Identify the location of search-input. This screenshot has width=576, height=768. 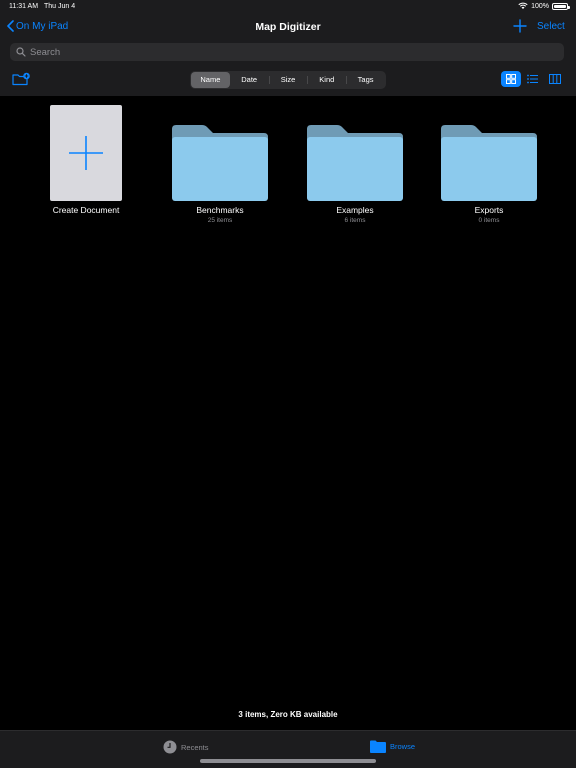
(280, 52).